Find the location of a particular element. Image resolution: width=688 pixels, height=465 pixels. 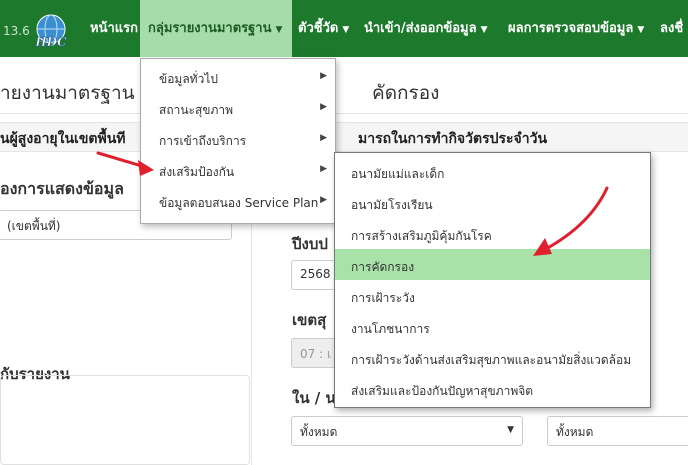

globe-logo-icon: HDC is located at coordinates (50, 31).